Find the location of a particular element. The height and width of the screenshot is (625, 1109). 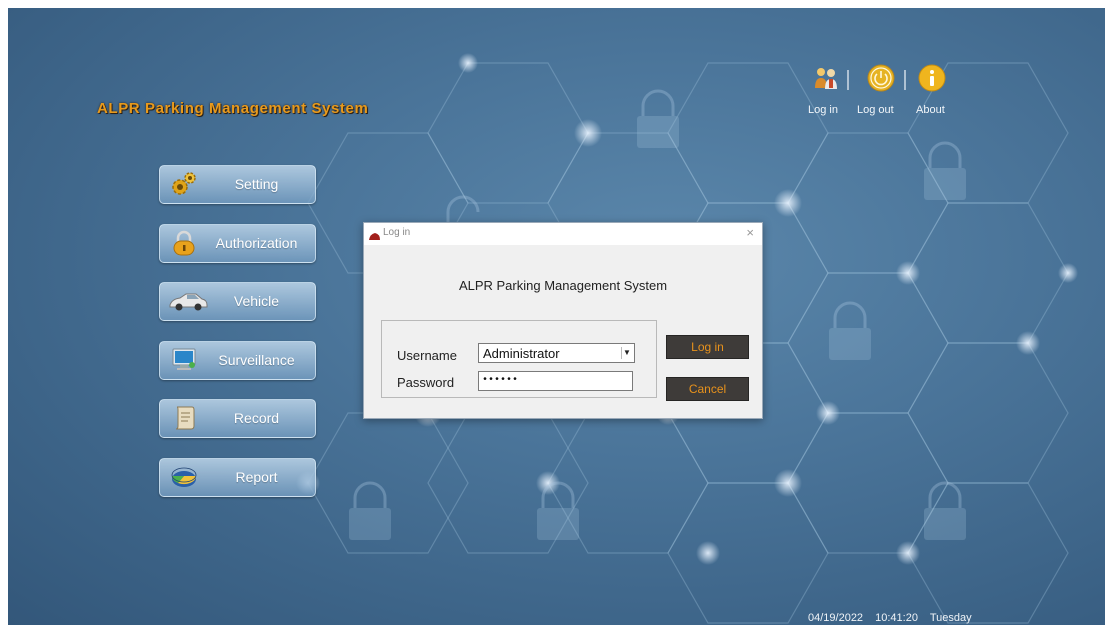

padlock-icon is located at coordinates (184, 243).